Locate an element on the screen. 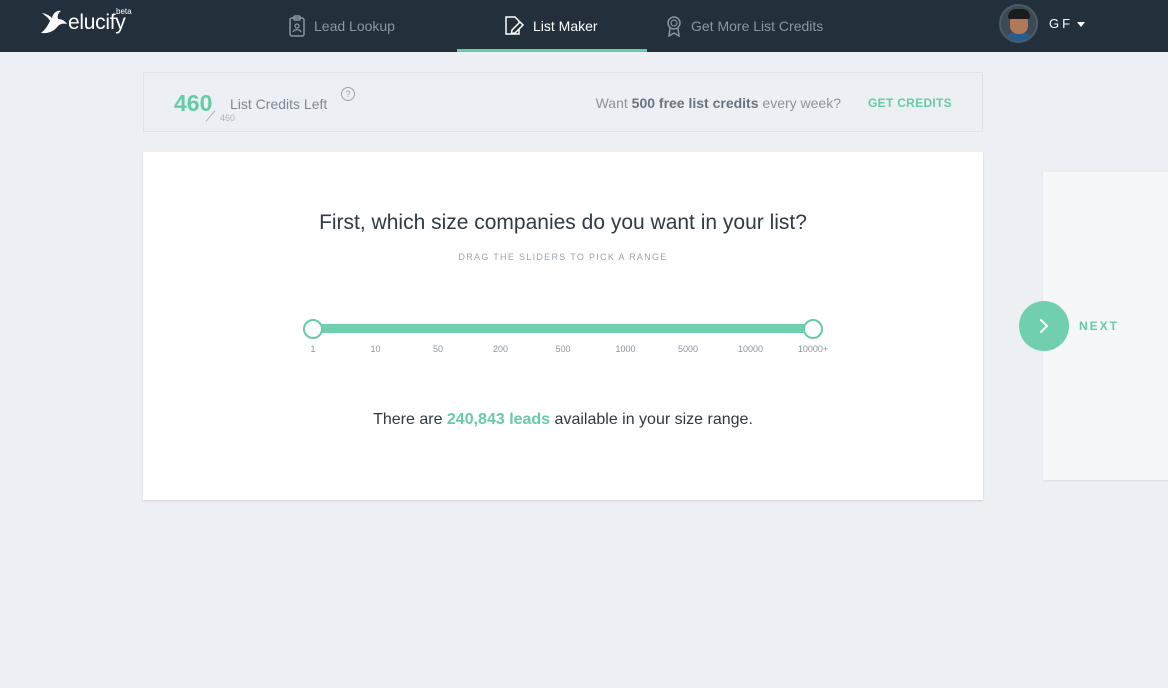 This screenshot has height=688, width=1168. award-icon is located at coordinates (674, 26).